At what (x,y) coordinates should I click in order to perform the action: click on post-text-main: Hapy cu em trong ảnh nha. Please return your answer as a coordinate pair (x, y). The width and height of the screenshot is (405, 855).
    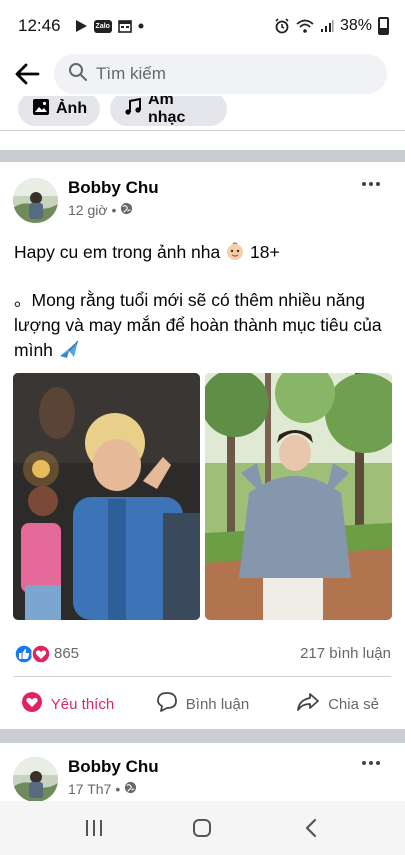
    Looking at the image, I should click on (117, 252).